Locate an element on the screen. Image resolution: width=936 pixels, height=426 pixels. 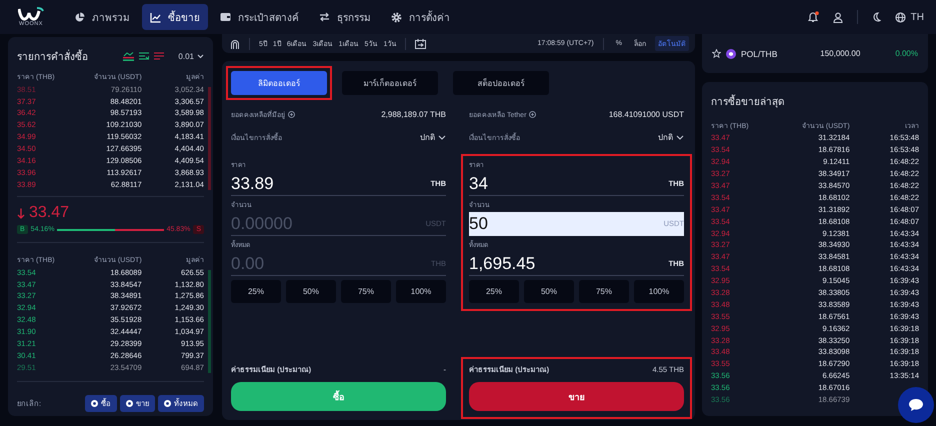
calendar-icon is located at coordinates (420, 43).